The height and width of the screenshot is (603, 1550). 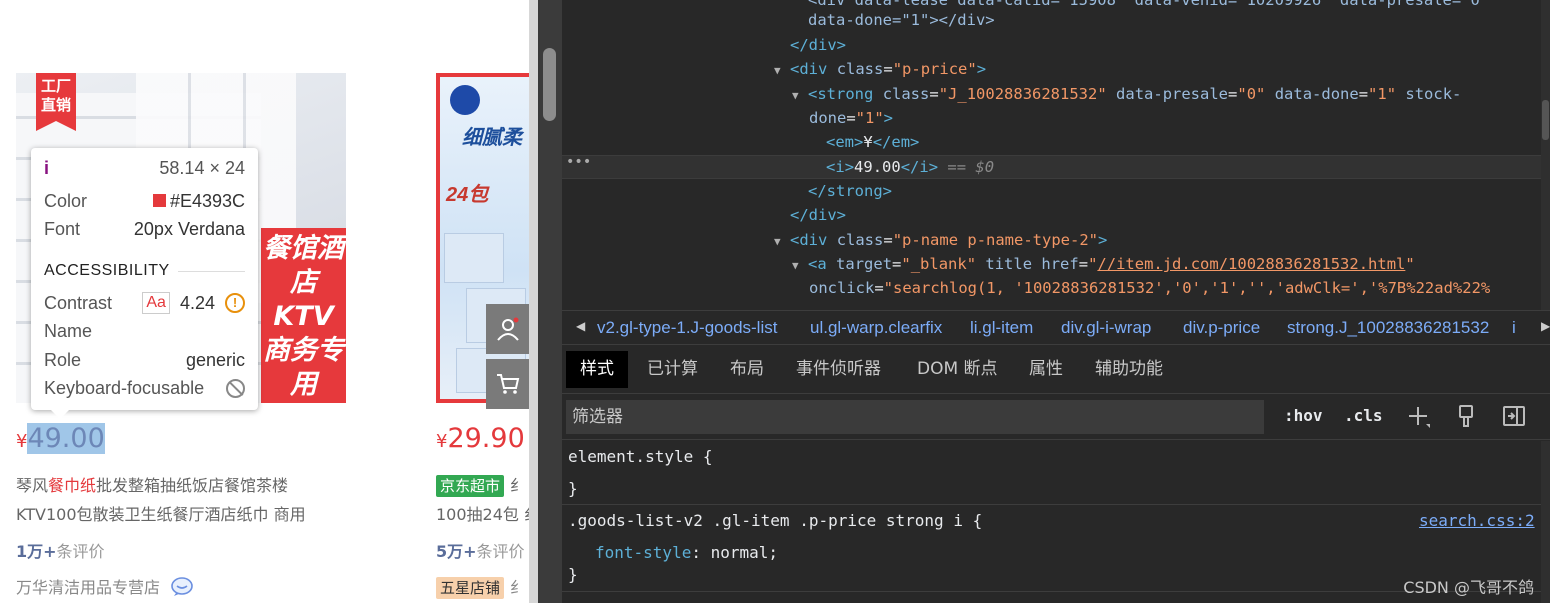 What do you see at coordinates (1468, 587) in the screenshot?
I see `csdn-watermark: CSDN @飞哥不鸽` at bounding box center [1468, 587].